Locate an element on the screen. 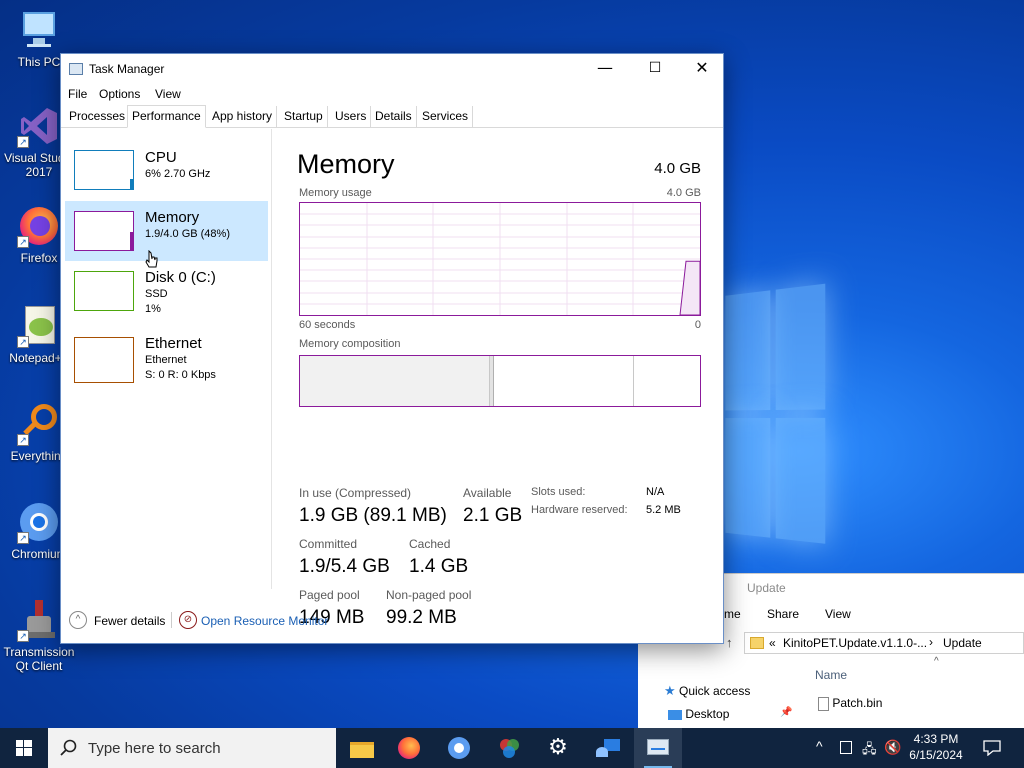  cpu-thumbnail-graph is located at coordinates (104, 170).